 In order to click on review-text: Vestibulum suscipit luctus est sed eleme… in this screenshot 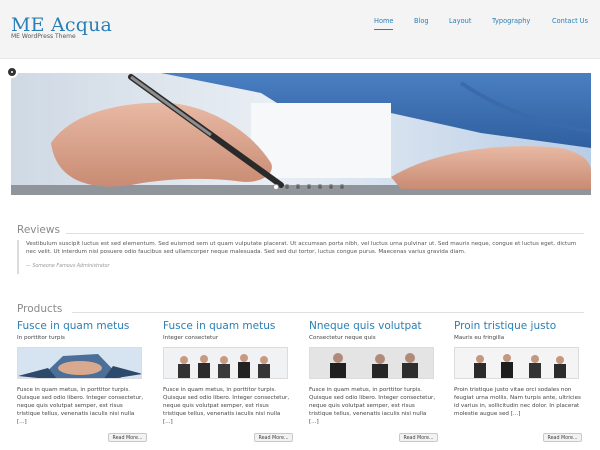, I will do `click(301, 248)`.